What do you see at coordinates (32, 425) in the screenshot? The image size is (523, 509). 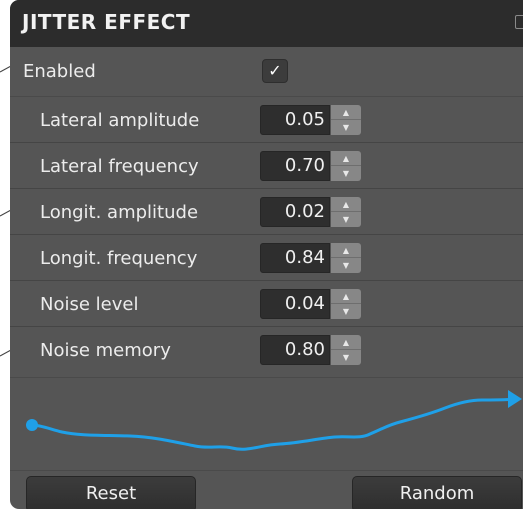 I see `dot-icon` at bounding box center [32, 425].